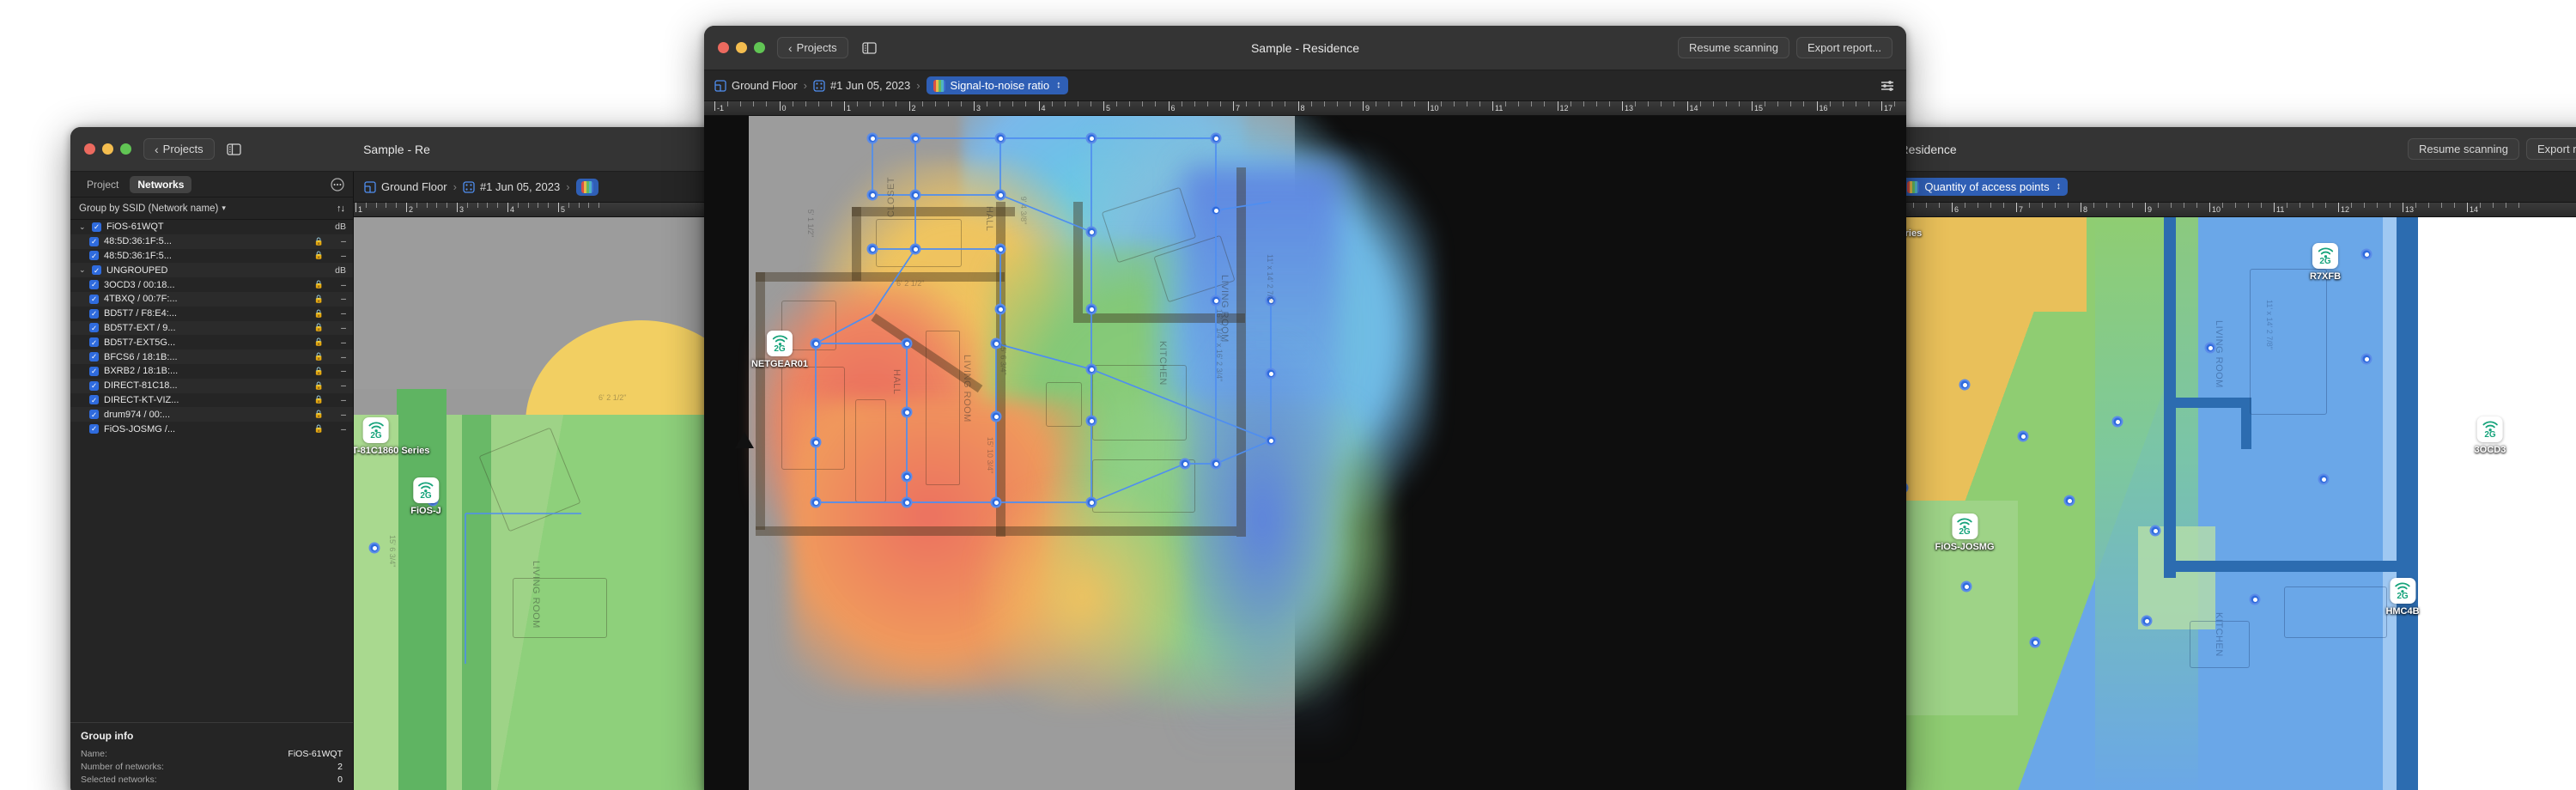 The image size is (2576, 790). Describe the element at coordinates (212, 342) in the screenshot. I see `network-row: ✓ BD5T7-EXT5G... 🔒 –` at that location.